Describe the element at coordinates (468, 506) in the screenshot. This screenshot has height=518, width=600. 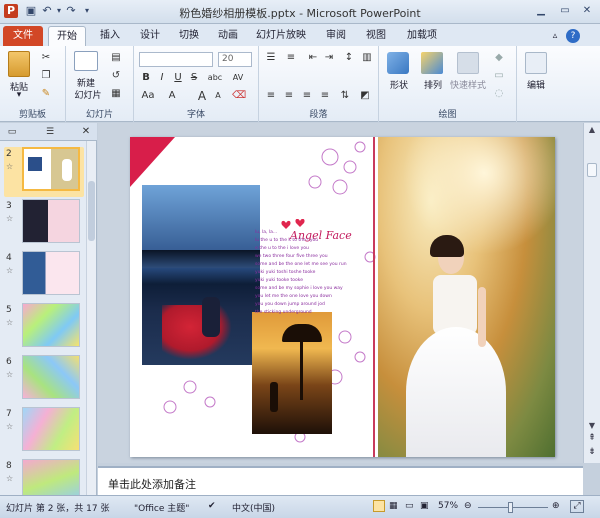
I see `zoom-out-icon: ⊖` at that location.